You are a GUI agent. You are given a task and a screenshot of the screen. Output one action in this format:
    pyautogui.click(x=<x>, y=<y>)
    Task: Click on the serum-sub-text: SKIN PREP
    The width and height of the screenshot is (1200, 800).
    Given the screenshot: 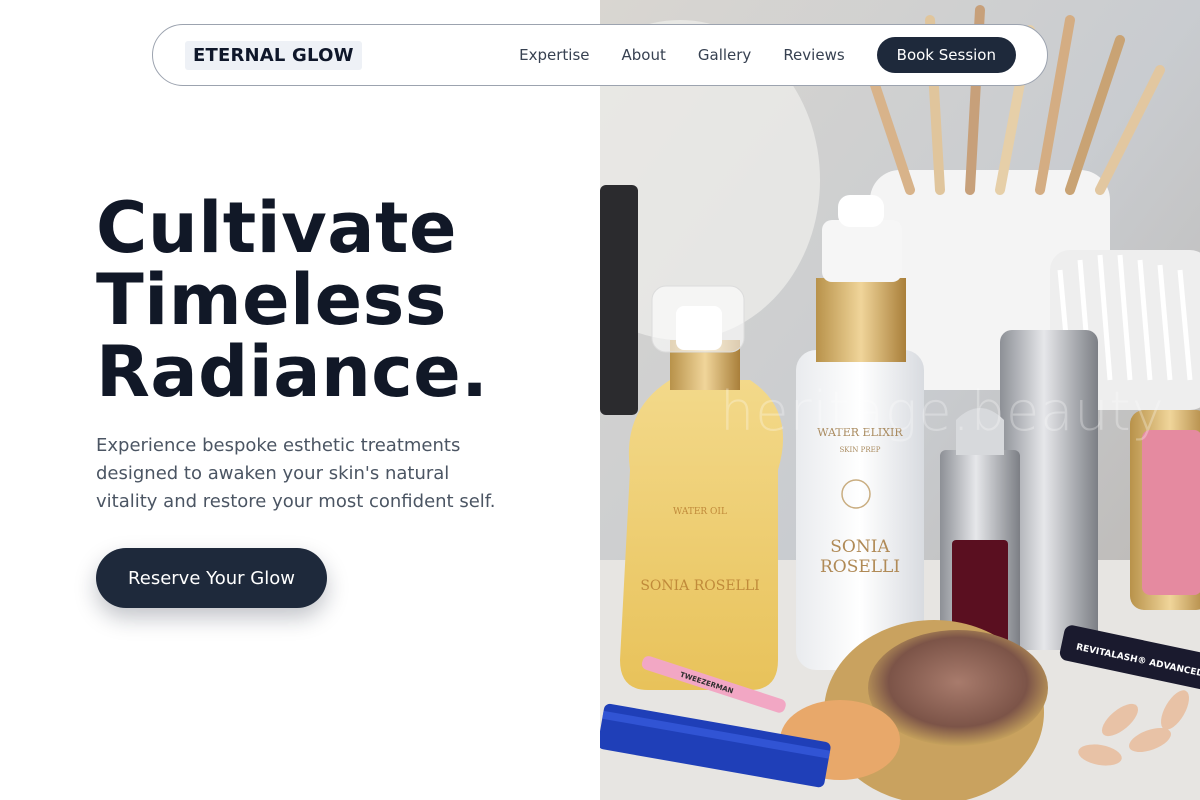 What is the action you would take?
    pyautogui.click(x=860, y=450)
    